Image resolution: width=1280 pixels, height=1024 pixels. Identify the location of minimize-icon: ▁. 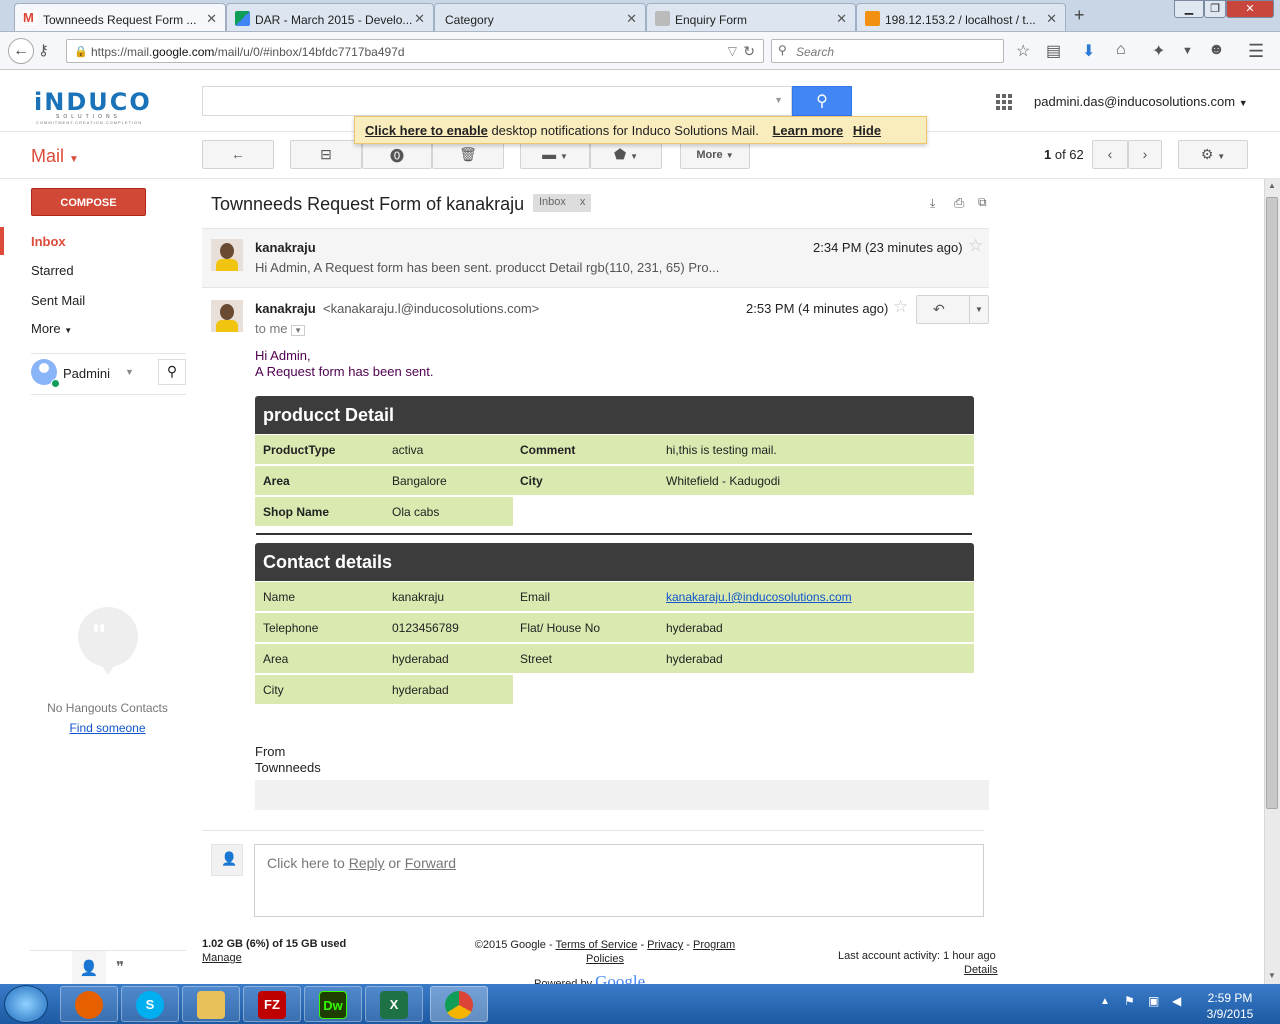
(1189, 9).